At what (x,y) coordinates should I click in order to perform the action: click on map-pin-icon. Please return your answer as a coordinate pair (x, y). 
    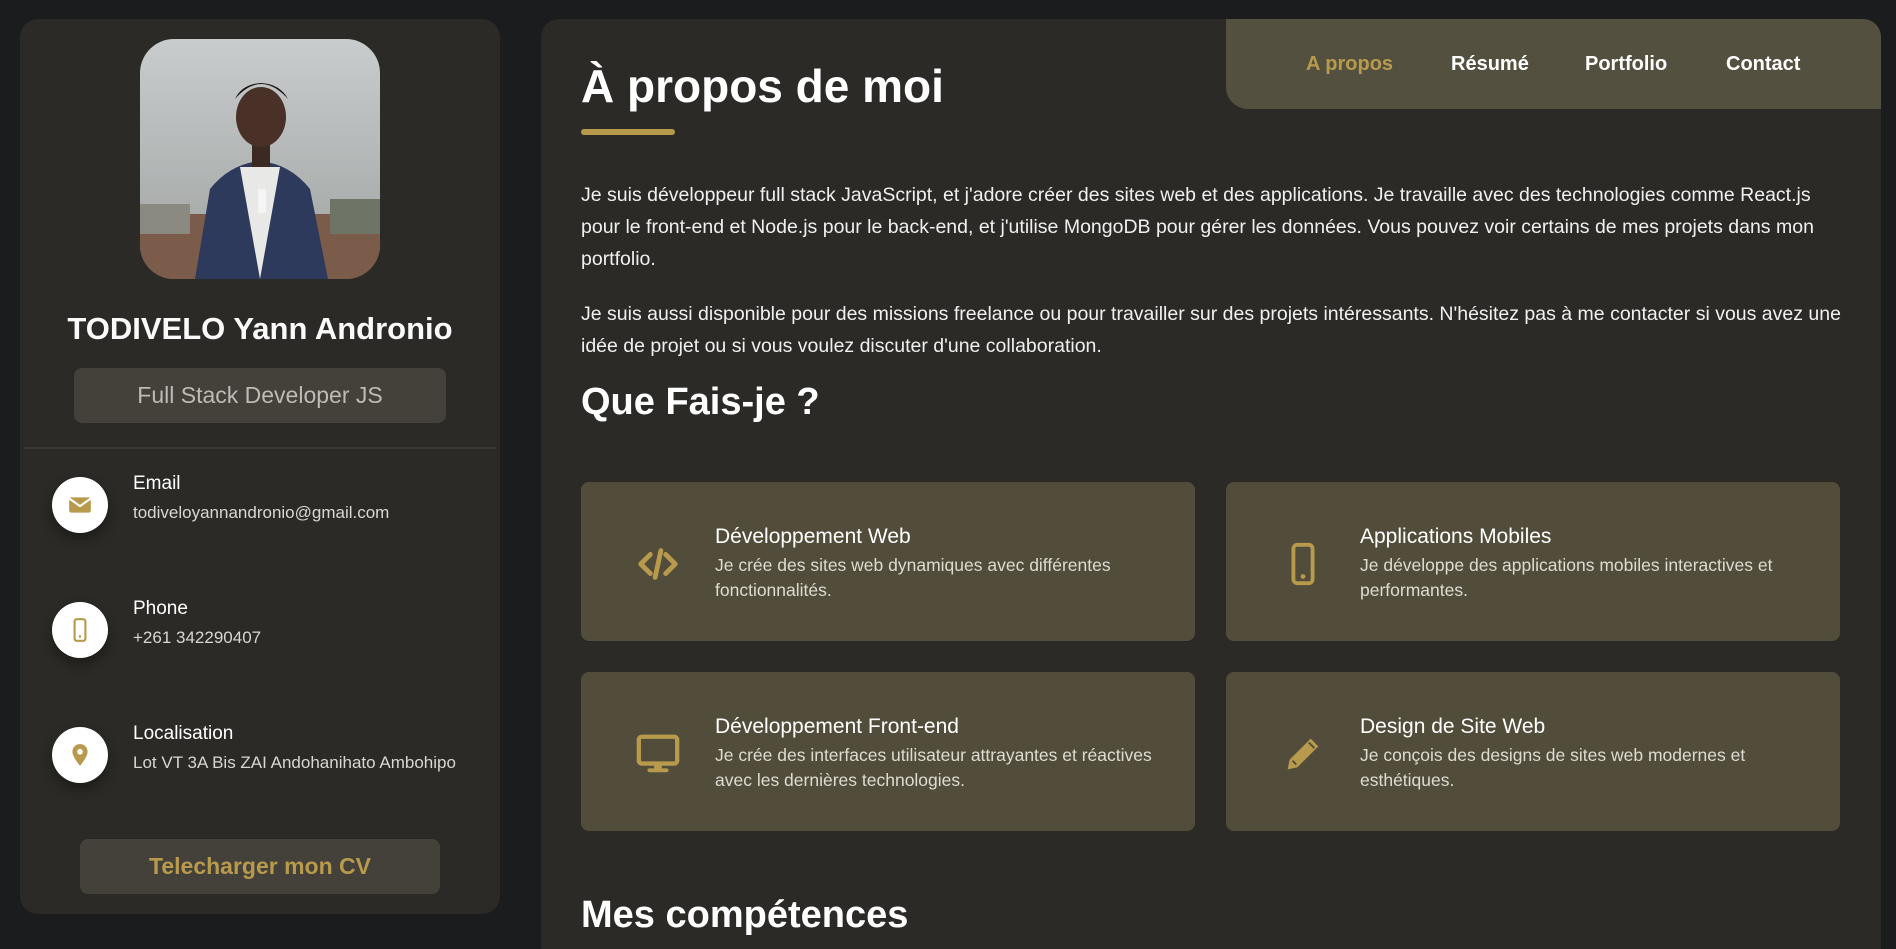
    Looking at the image, I should click on (80, 755).